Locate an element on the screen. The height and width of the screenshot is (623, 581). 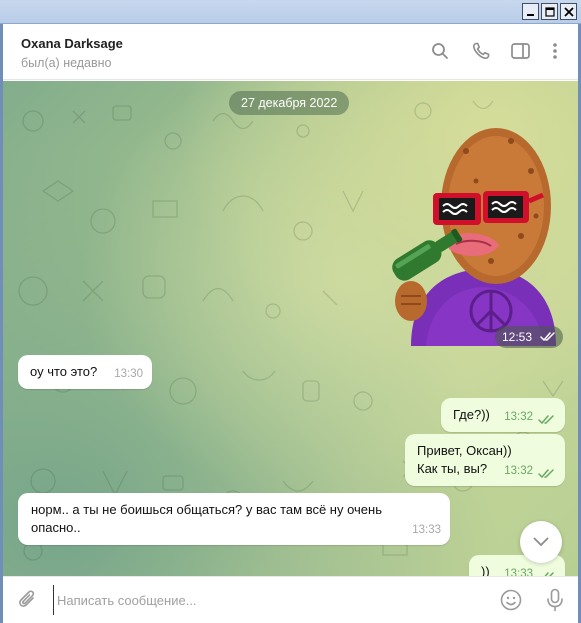
message-time: 13:30 is located at coordinates (128, 374).